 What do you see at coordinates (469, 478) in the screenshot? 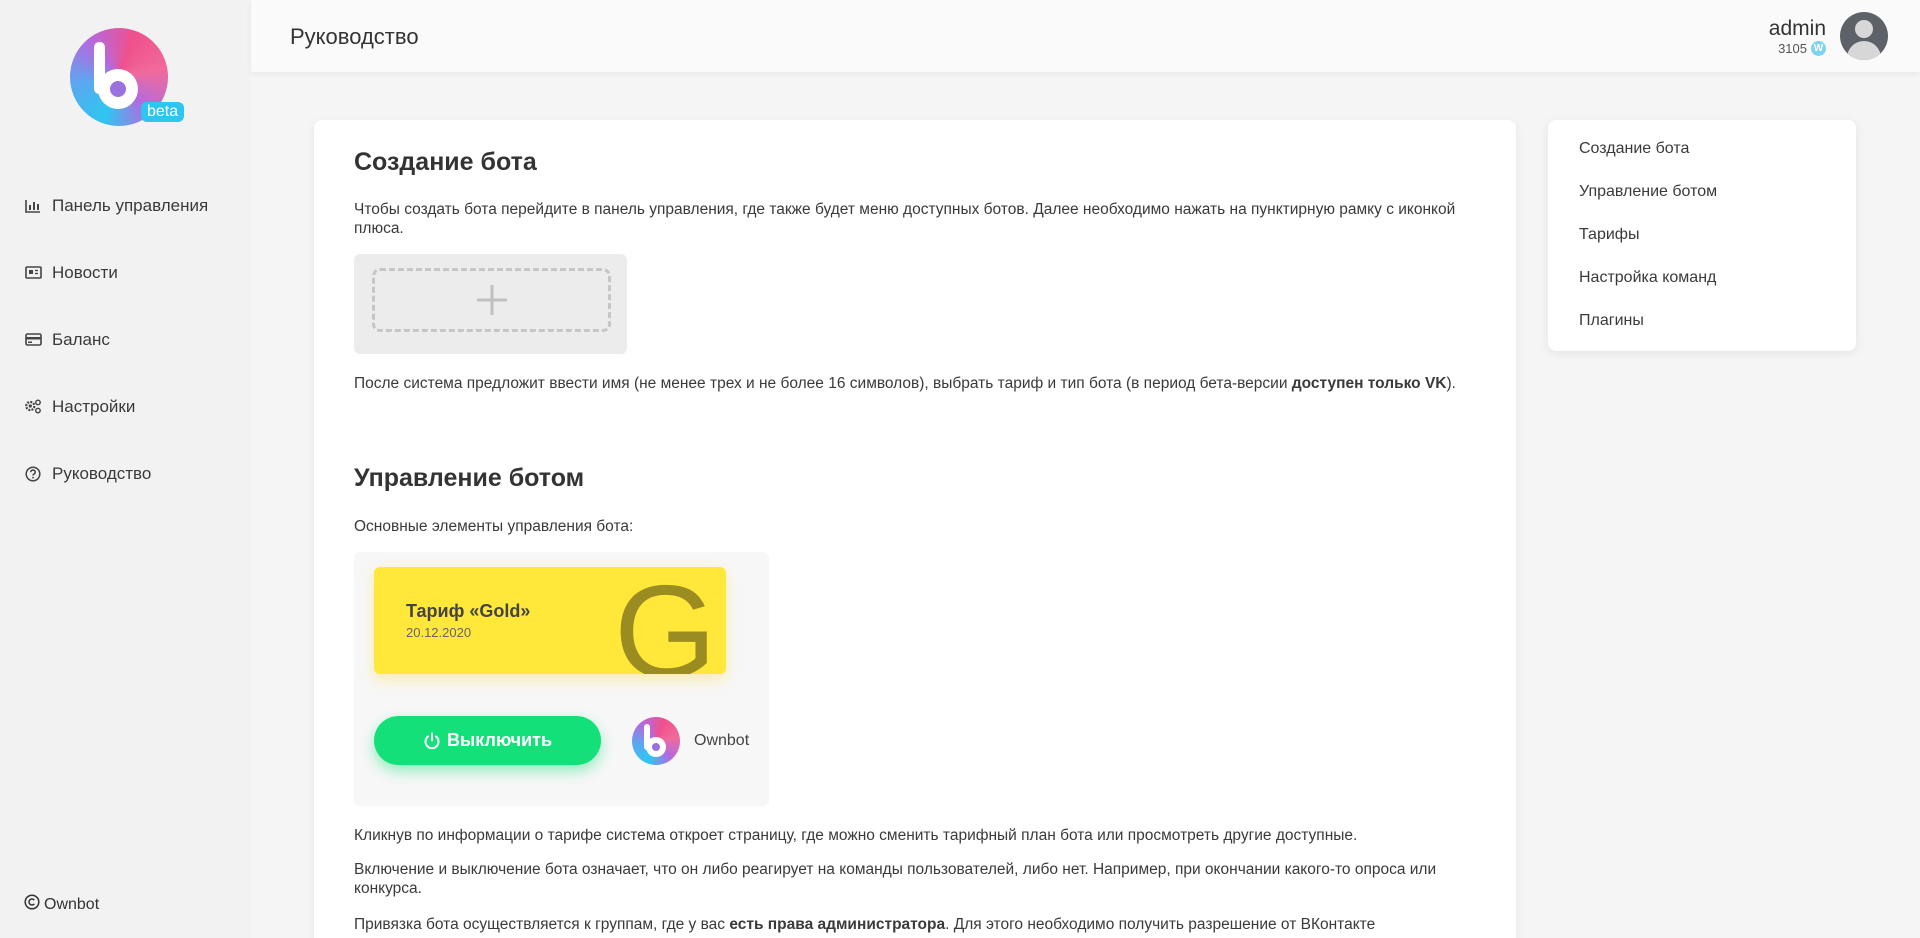
I see `section-title-manage-bot: Управление ботом` at bounding box center [469, 478].